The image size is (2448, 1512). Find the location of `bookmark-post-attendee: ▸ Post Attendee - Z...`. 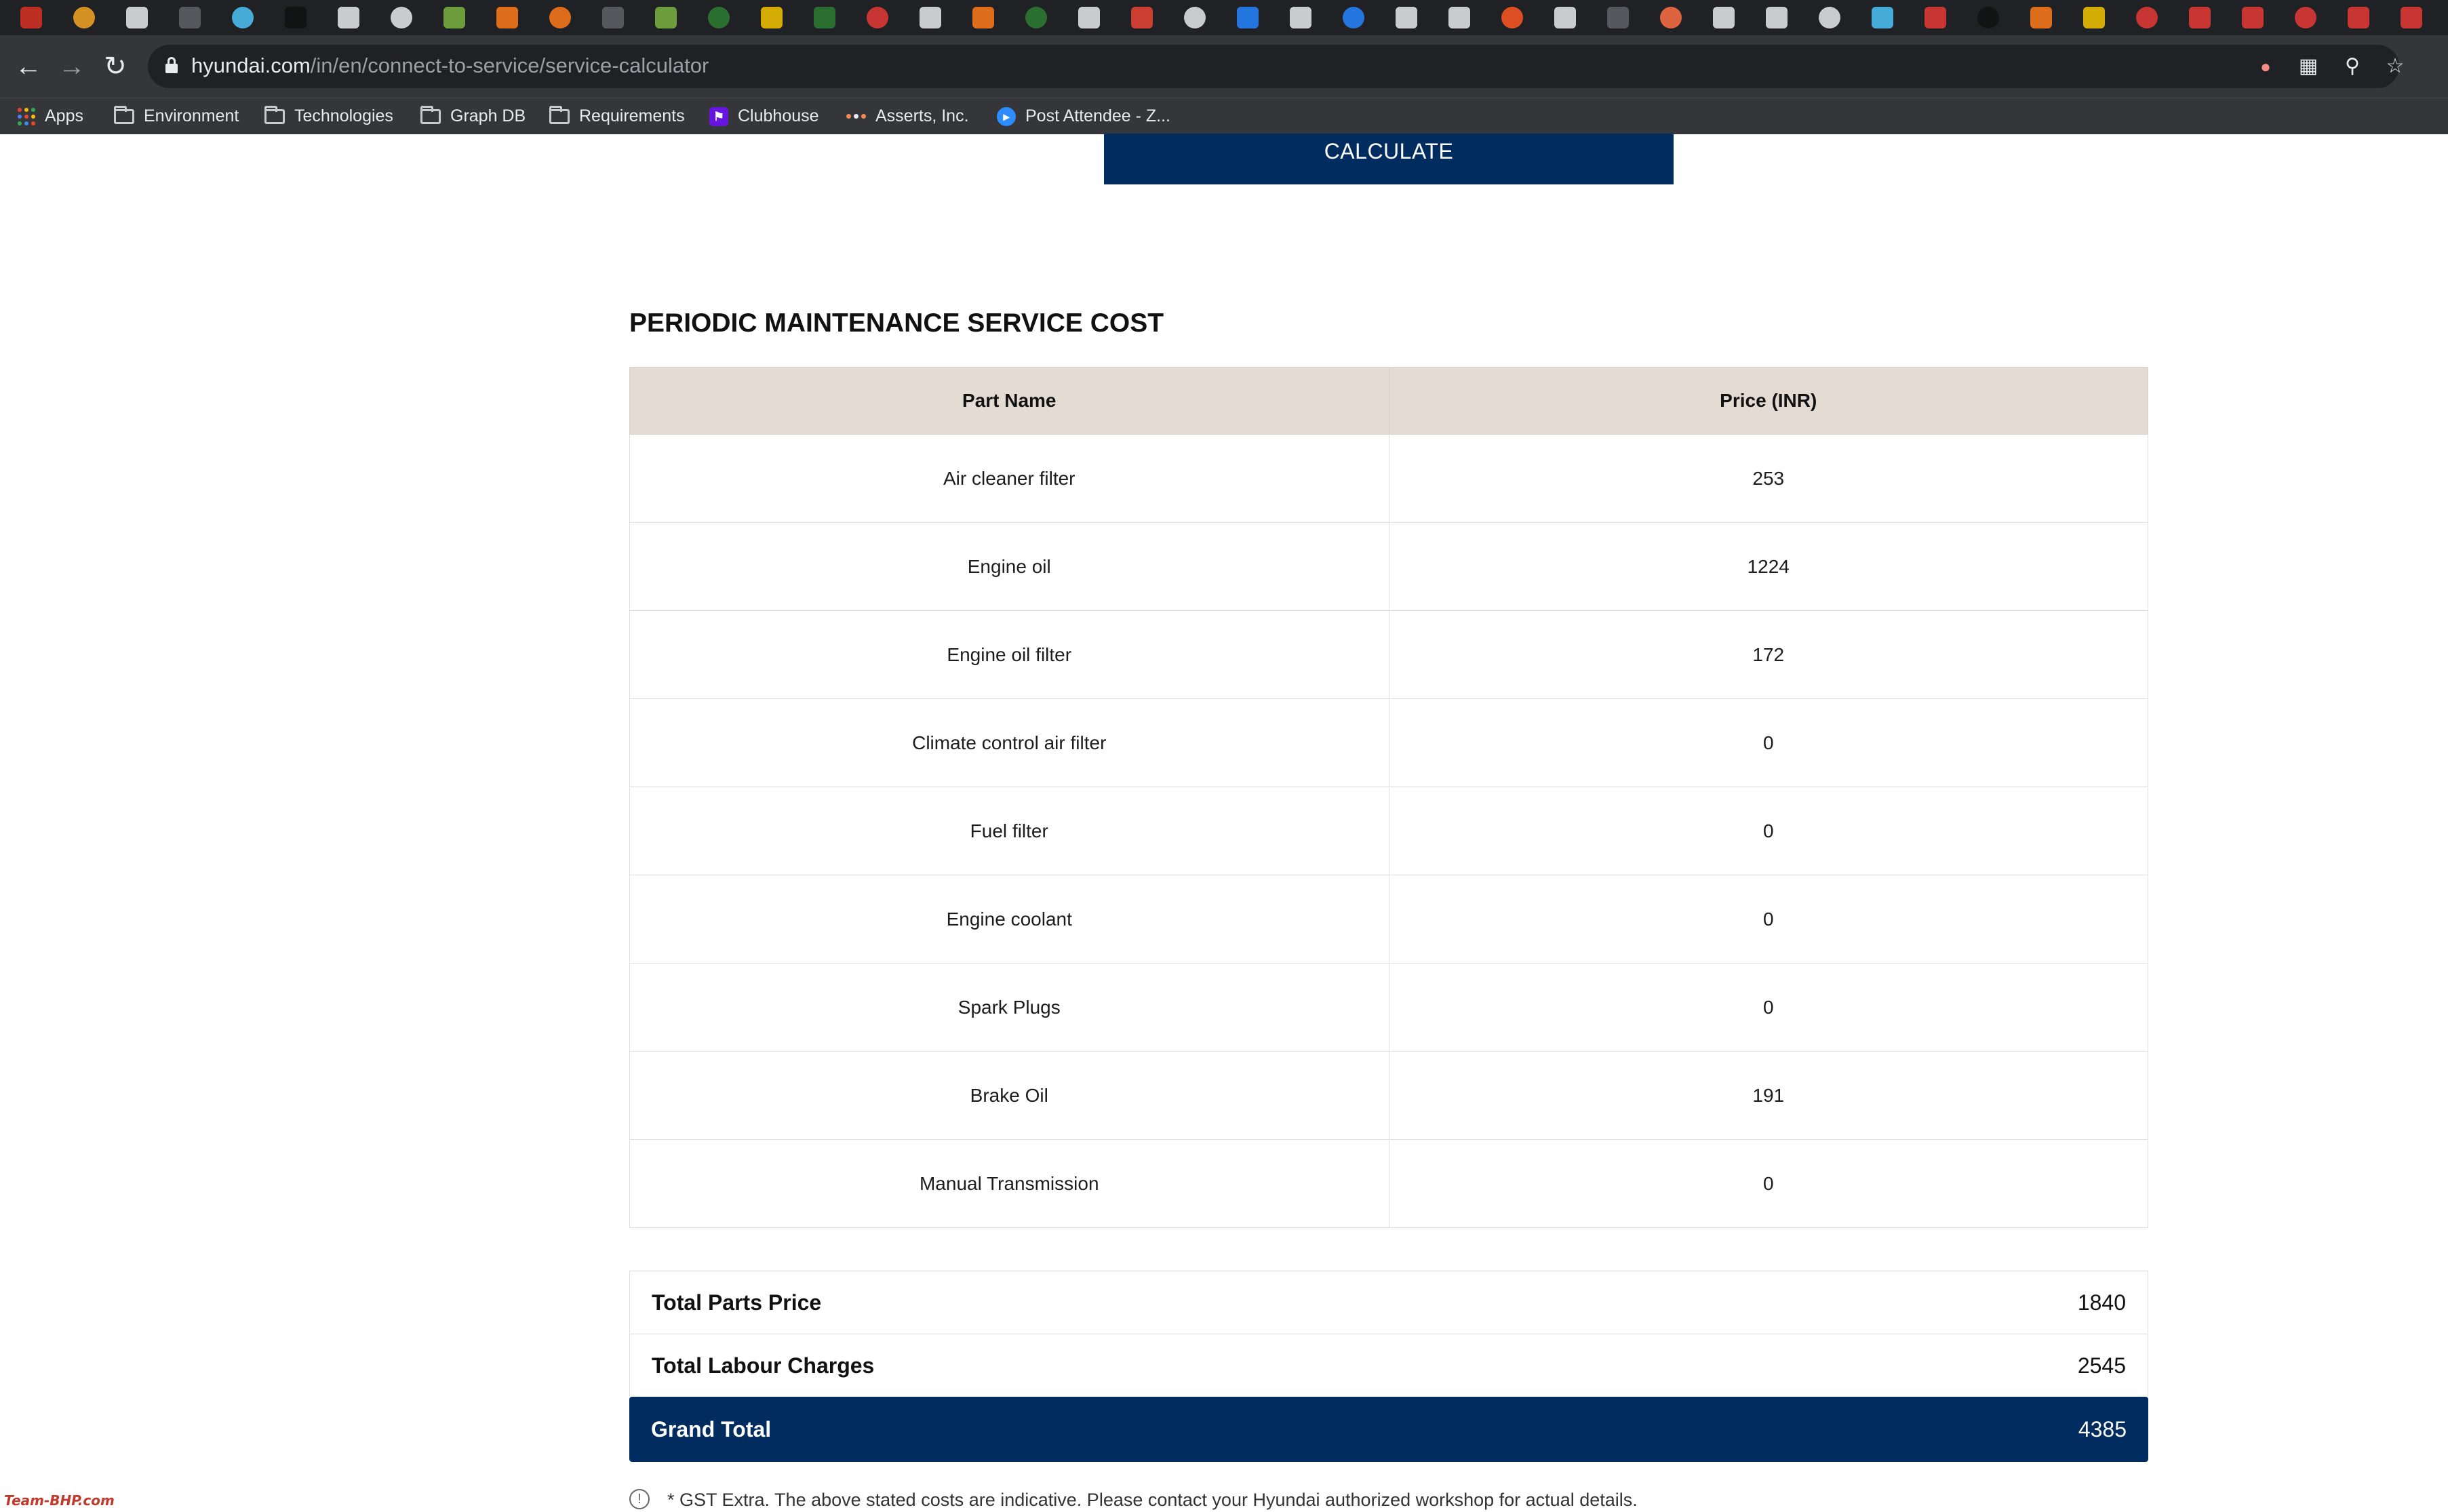

bookmark-post-attendee: ▸ Post Attendee - Z... is located at coordinates (1083, 116).